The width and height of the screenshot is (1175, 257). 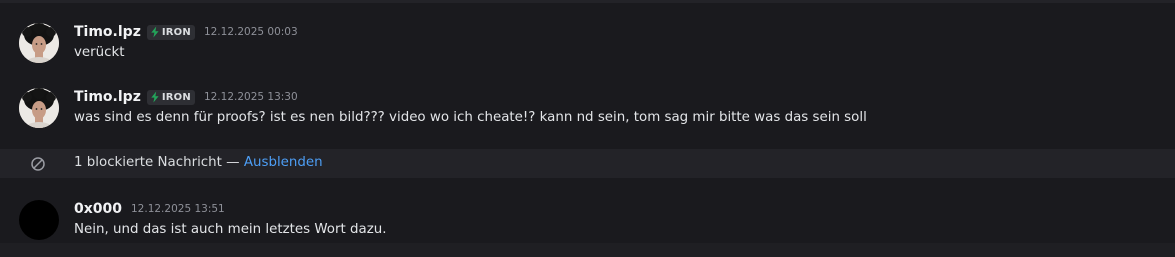 What do you see at coordinates (178, 209) in the screenshot?
I see `timestamp: 12.12.2025 13:51` at bounding box center [178, 209].